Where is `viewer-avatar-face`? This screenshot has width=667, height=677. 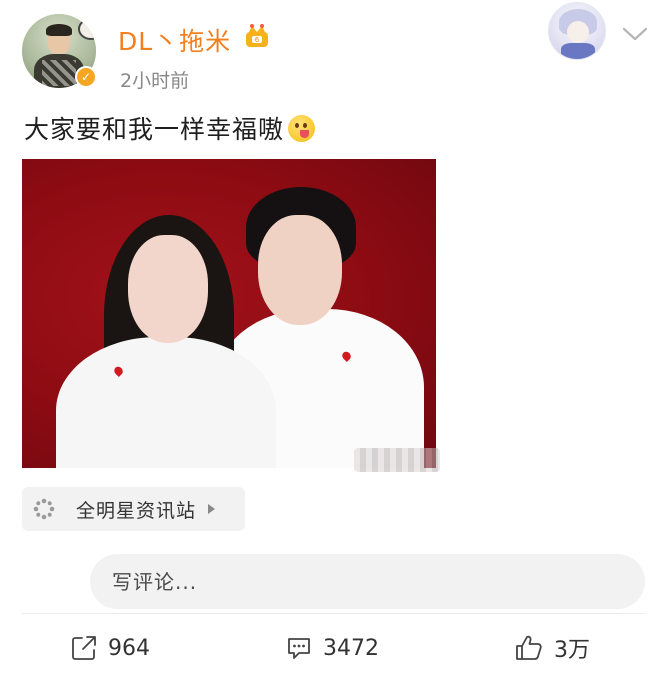 viewer-avatar-face is located at coordinates (578, 32).